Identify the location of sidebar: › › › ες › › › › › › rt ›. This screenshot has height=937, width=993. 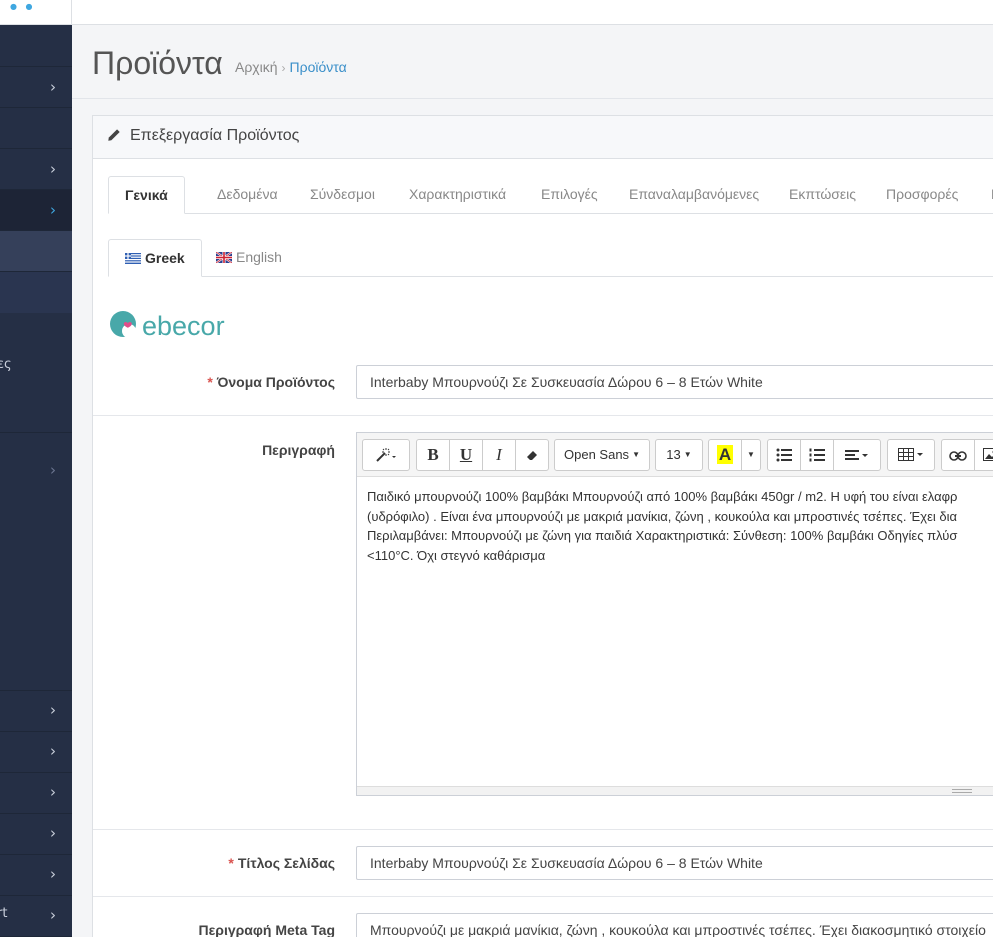
(36, 481).